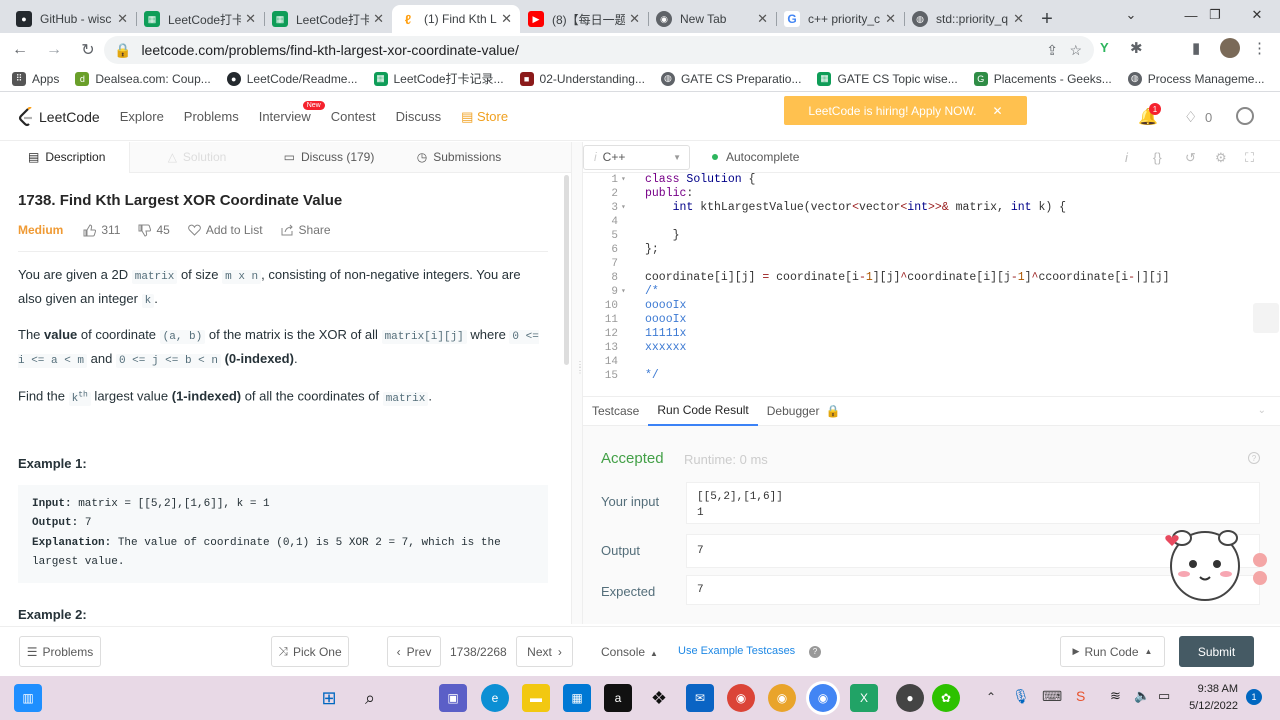 Image resolution: width=1280 pixels, height=720 pixels. I want to click on start-icon: ⊞, so click(329, 698).